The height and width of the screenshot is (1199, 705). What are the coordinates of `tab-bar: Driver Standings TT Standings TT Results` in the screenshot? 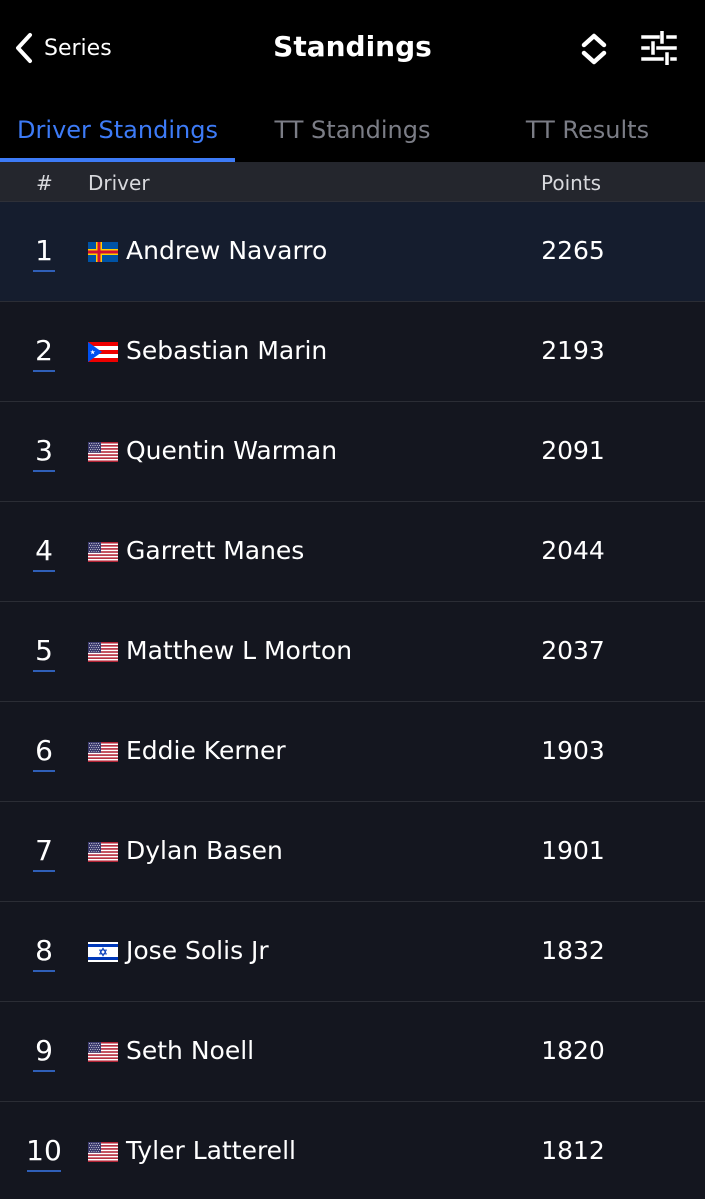 It's located at (352, 129).